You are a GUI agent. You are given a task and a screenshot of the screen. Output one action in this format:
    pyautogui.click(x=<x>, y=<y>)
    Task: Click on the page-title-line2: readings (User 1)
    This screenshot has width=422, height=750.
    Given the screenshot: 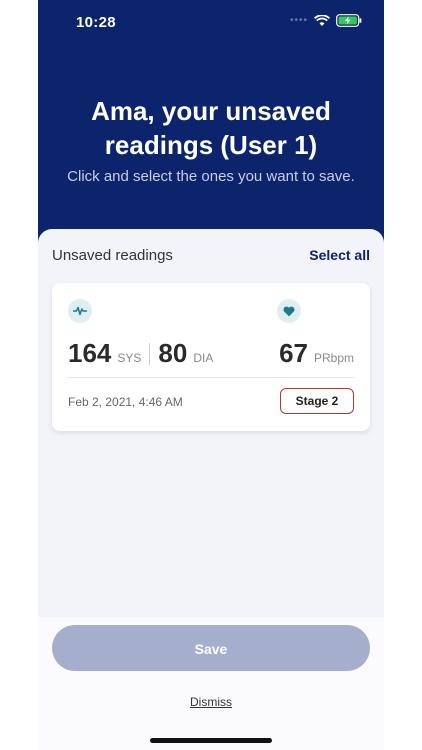 What is the action you would take?
    pyautogui.click(x=211, y=145)
    